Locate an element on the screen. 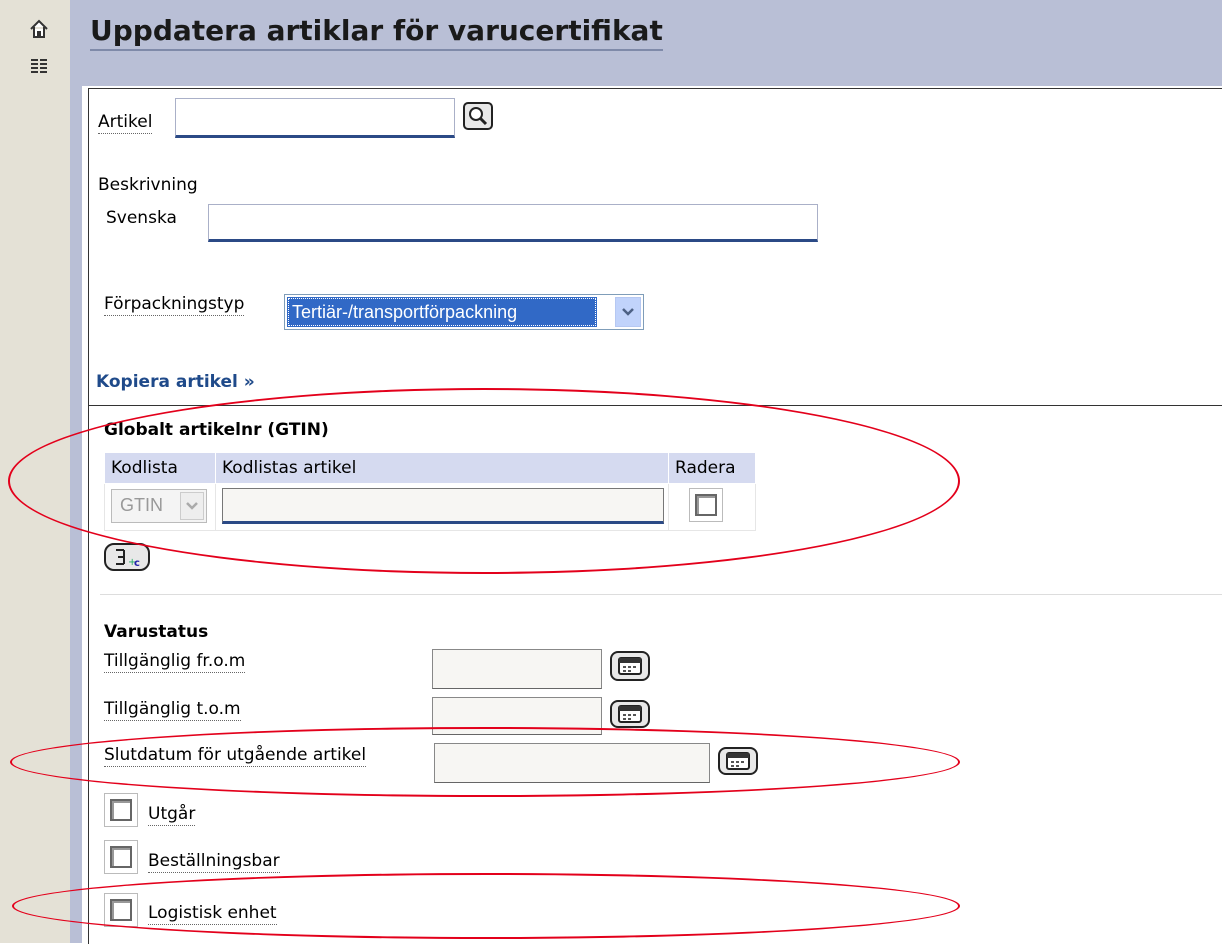 The width and height of the screenshot is (1222, 944). forpackningstyp-label: Förpackningstyp is located at coordinates (174, 305).